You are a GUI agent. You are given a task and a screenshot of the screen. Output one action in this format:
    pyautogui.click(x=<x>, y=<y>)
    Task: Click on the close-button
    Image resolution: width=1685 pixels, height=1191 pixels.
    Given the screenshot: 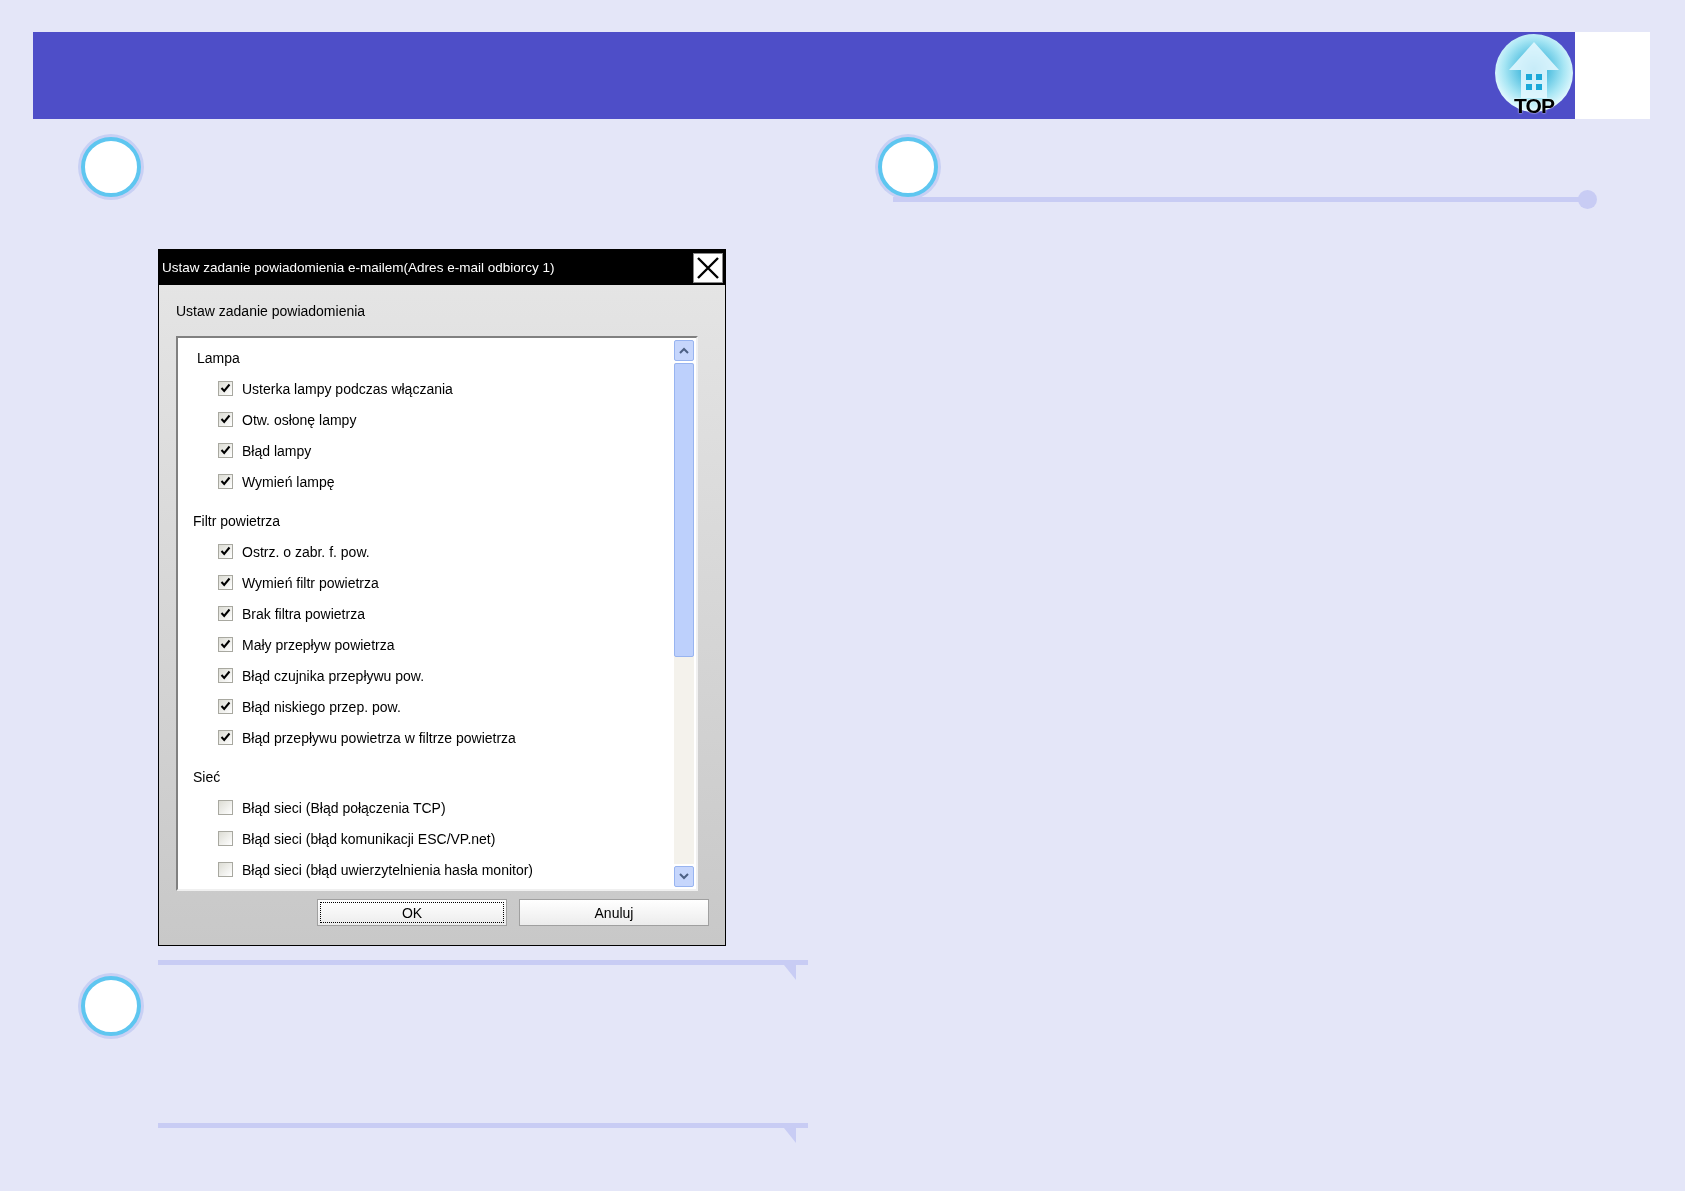 What is the action you would take?
    pyautogui.click(x=708, y=267)
    